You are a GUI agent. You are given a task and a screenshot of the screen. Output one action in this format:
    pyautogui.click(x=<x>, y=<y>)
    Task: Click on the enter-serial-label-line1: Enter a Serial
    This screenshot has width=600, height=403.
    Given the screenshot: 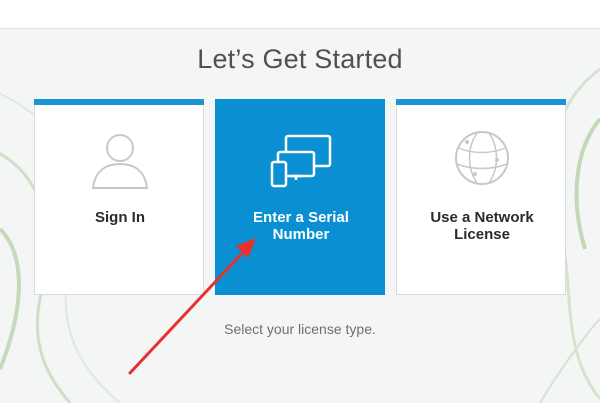 What is the action you would take?
    pyautogui.click(x=301, y=217)
    